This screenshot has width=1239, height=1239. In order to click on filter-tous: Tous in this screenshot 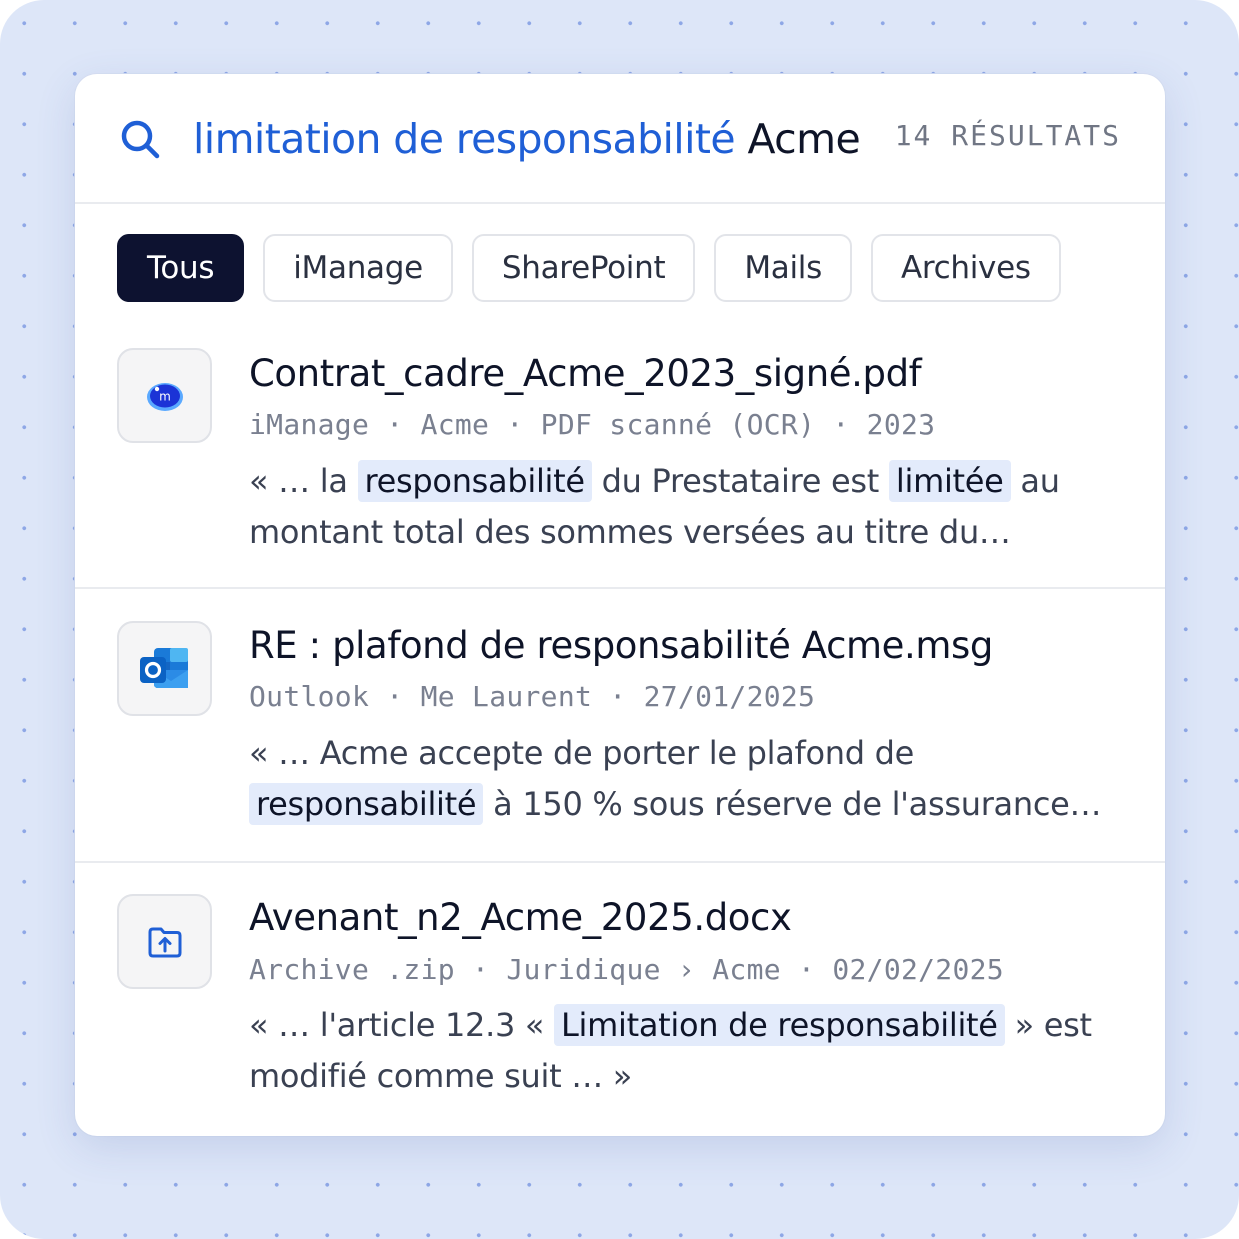, I will do `click(181, 268)`.